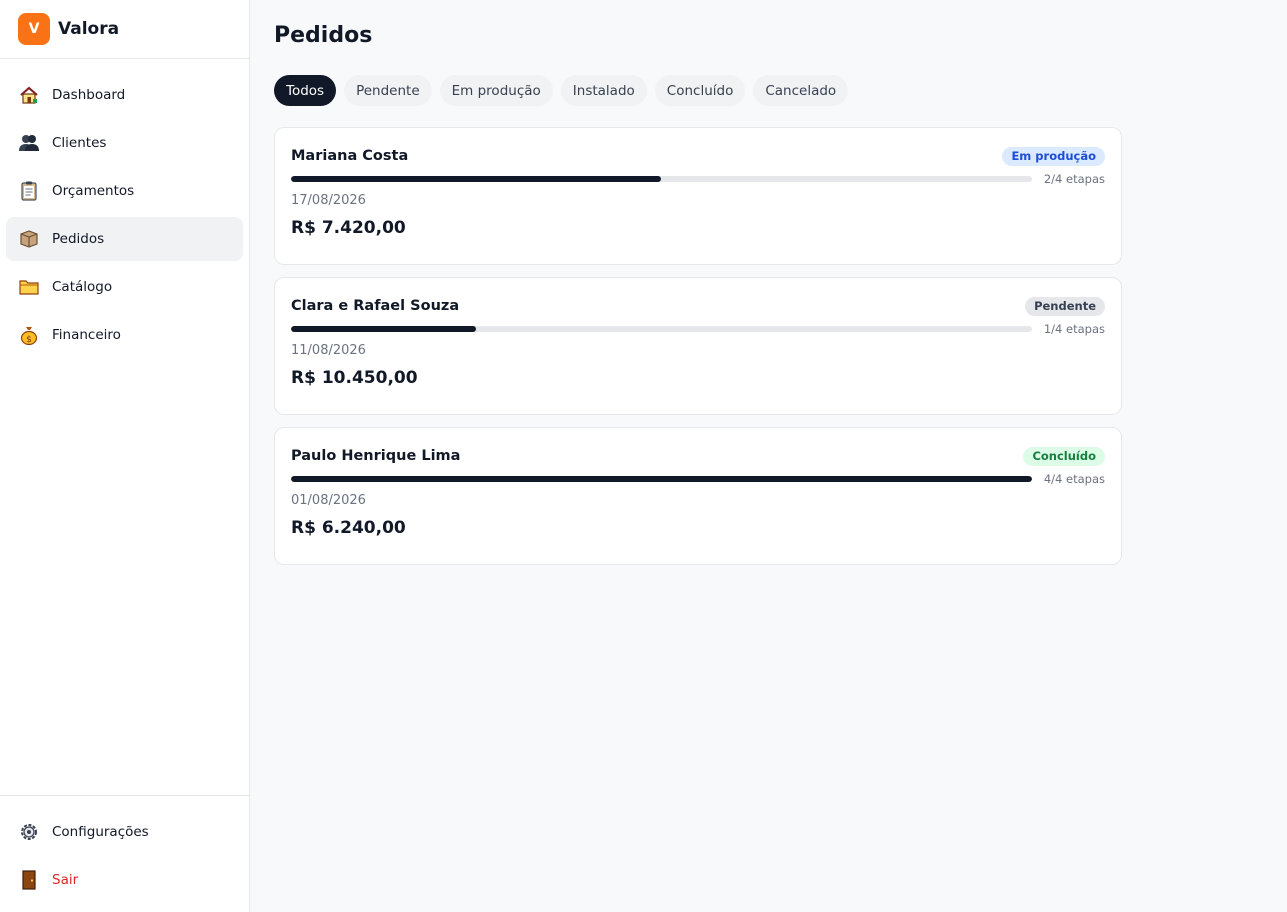 This screenshot has width=1287, height=912. What do you see at coordinates (93, 191) in the screenshot?
I see `sidebar-item-label: Orçamentos` at bounding box center [93, 191].